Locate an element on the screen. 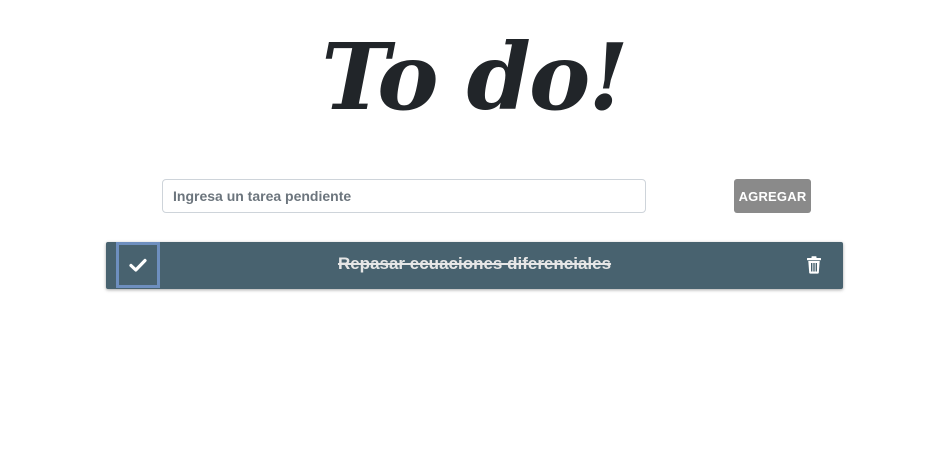 The width and height of the screenshot is (948, 460). delete-task-button is located at coordinates (814, 265).